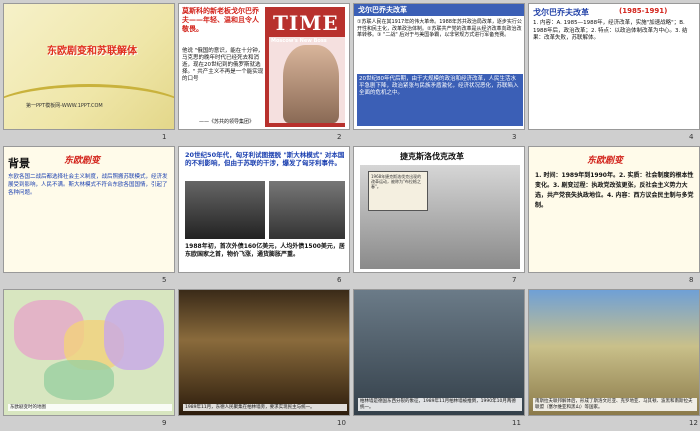 The height and width of the screenshot is (431, 700). I want to click on slide-caption: 东欧剧变时的地图, so click(90, 407).